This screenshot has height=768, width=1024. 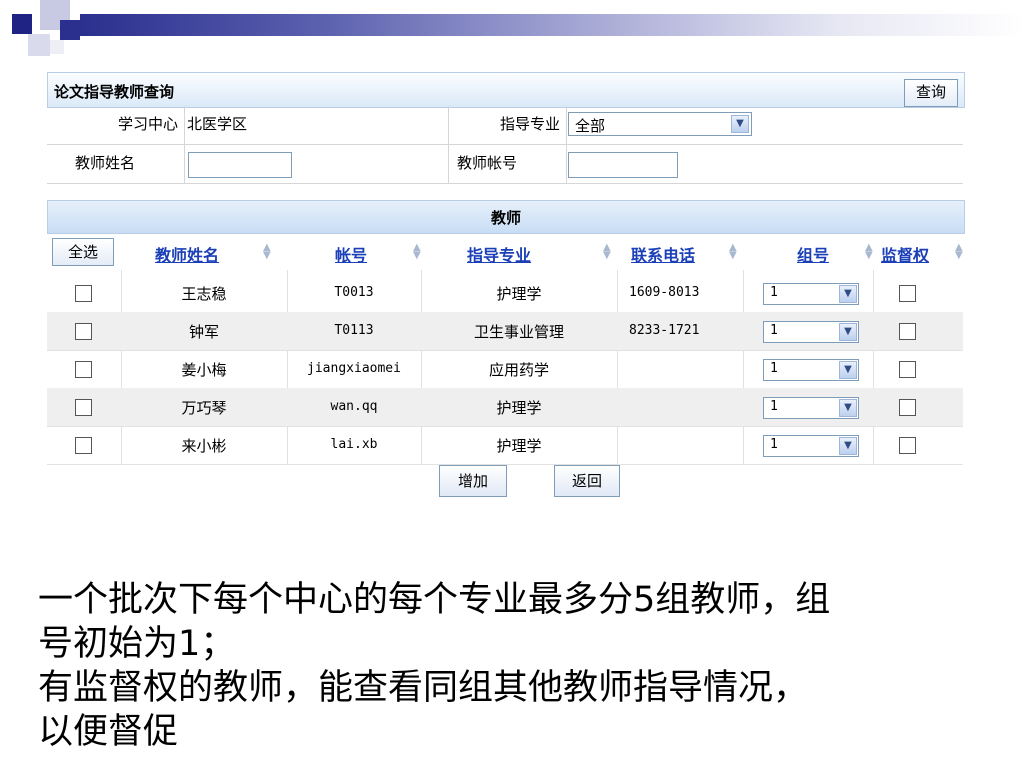 I want to click on sort-link-supervision: 监督权, so click(x=905, y=254).